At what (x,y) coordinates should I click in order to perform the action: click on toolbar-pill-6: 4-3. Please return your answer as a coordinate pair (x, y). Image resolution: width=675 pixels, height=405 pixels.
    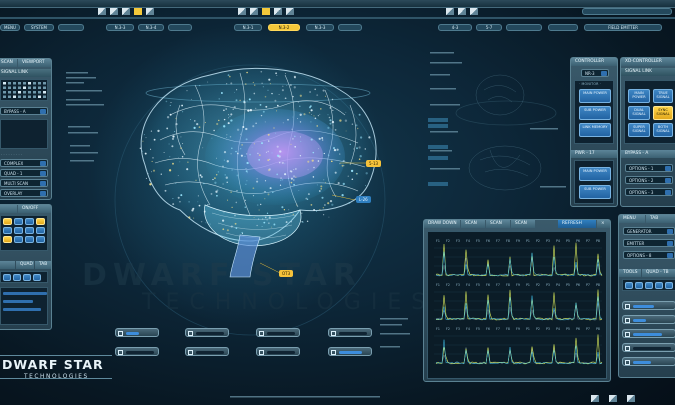
    Looking at the image, I should click on (455, 27).